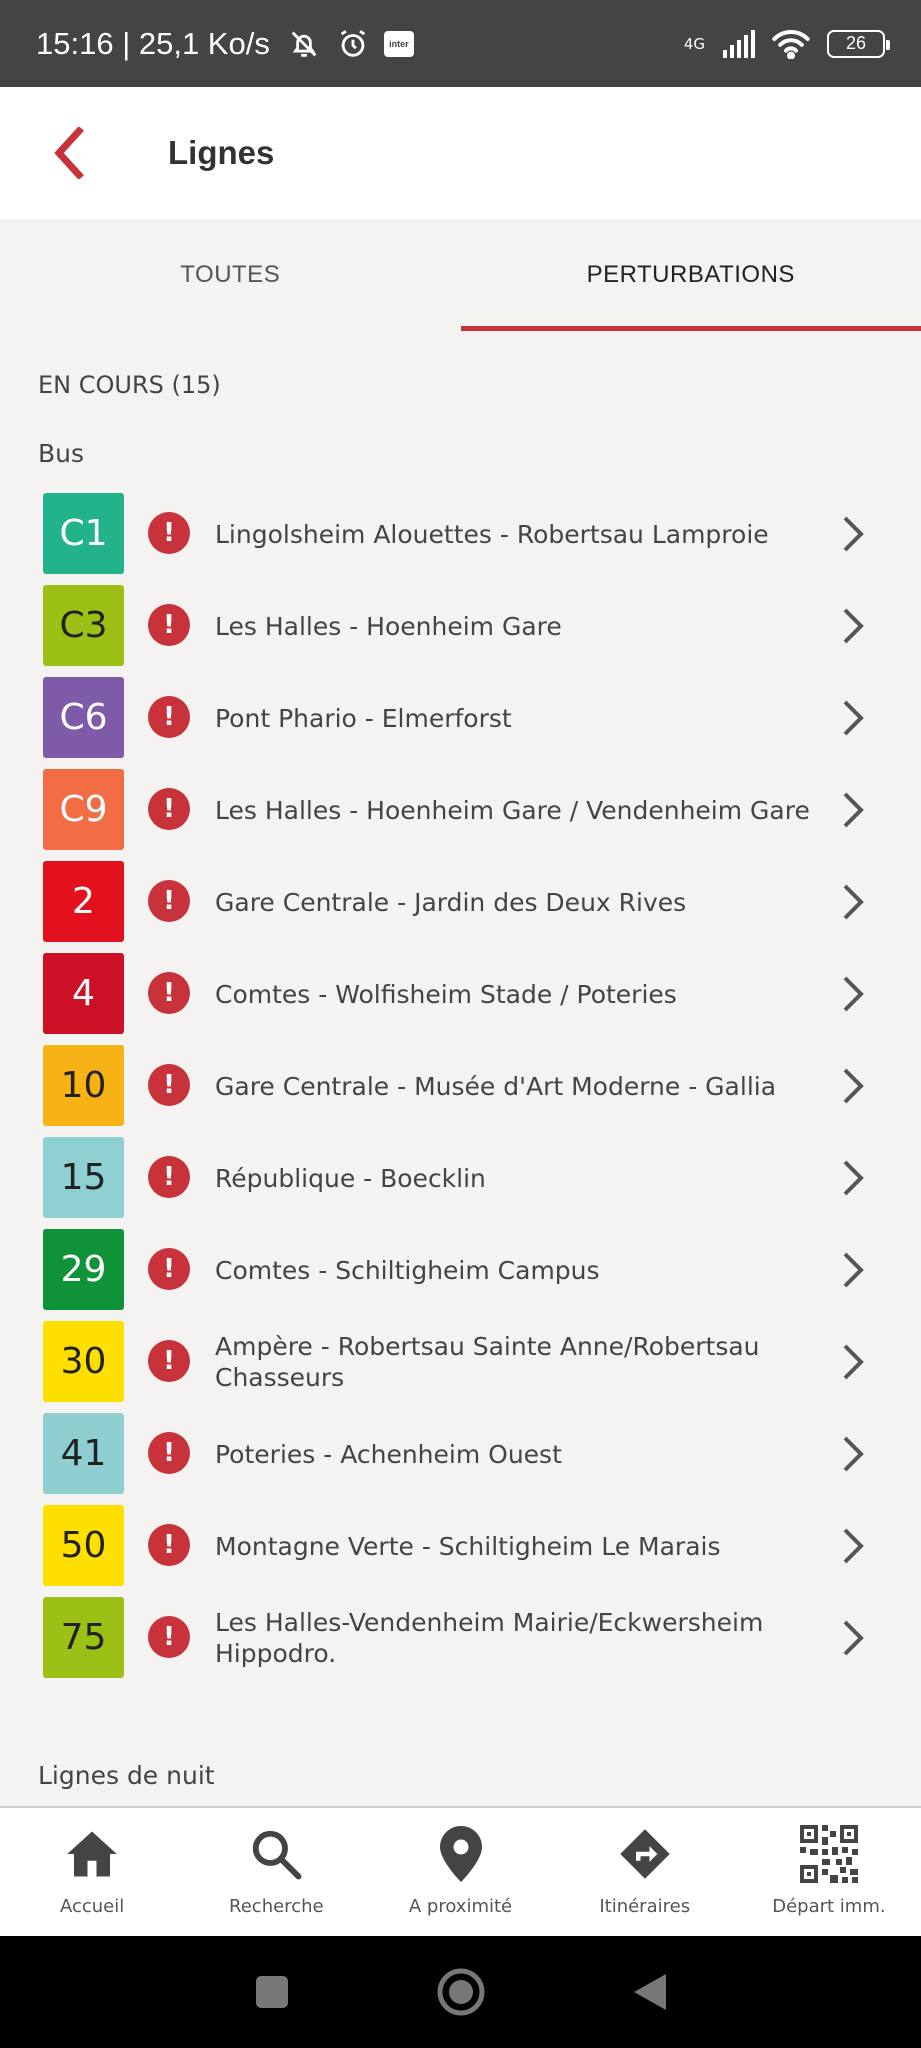  I want to click on status-time-speed: 15:16 | 25,1 Ko/s, so click(153, 43).